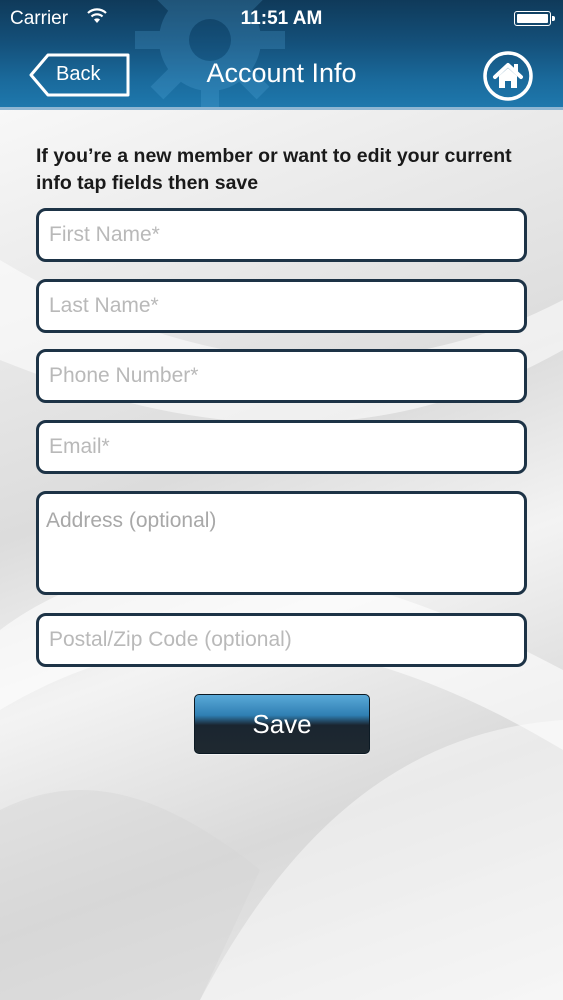 This screenshot has height=1000, width=563. What do you see at coordinates (104, 234) in the screenshot?
I see `first-name-placeholder: First Name*` at bounding box center [104, 234].